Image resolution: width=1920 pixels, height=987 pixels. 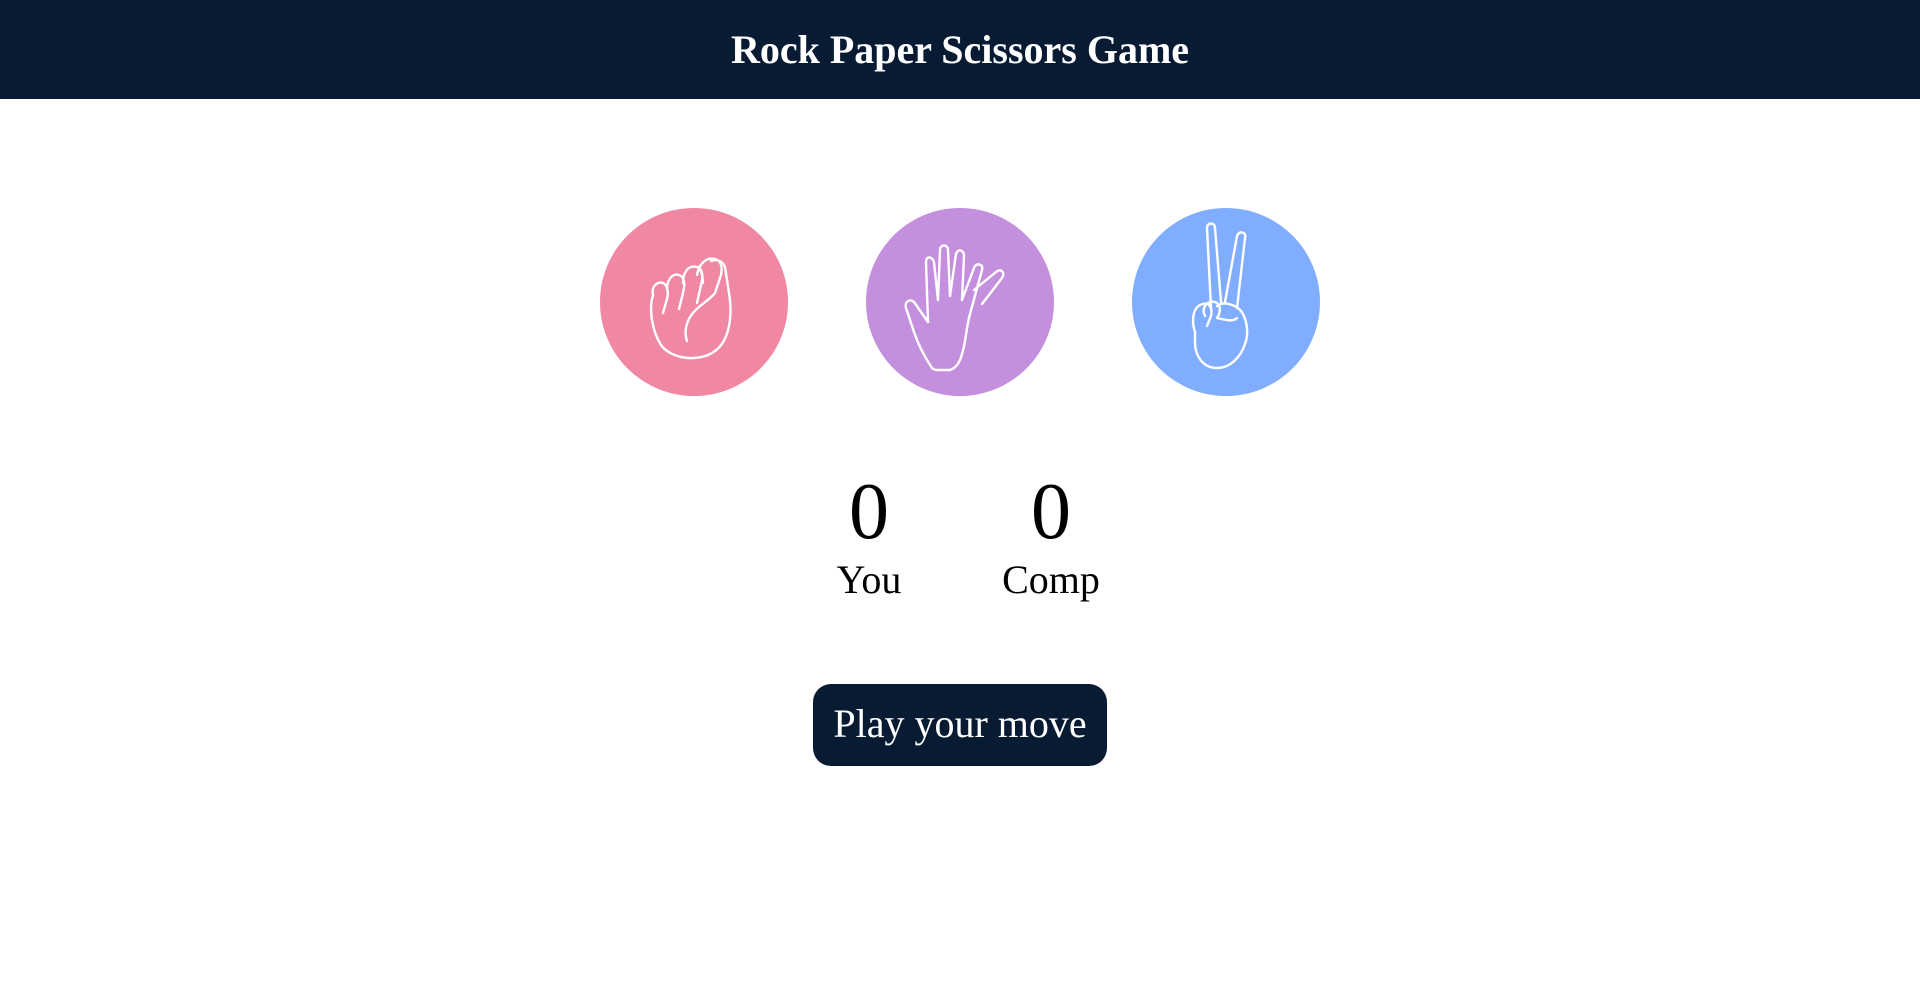 I want to click on comp-score: 0 Comp, so click(x=1051, y=536).